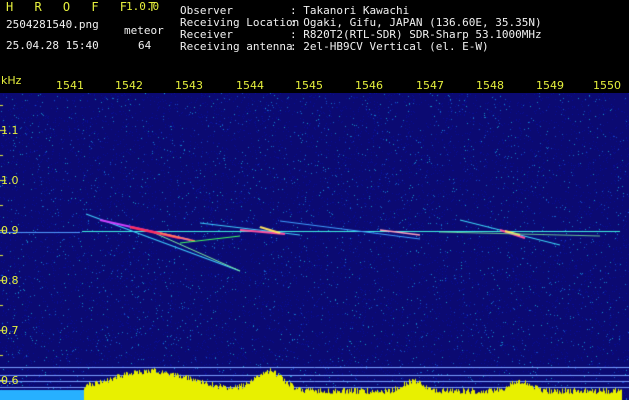 The height and width of the screenshot is (400, 629). Describe the element at coordinates (10, 380) in the screenshot. I see `frequency-tick-label: 0.6` at that location.